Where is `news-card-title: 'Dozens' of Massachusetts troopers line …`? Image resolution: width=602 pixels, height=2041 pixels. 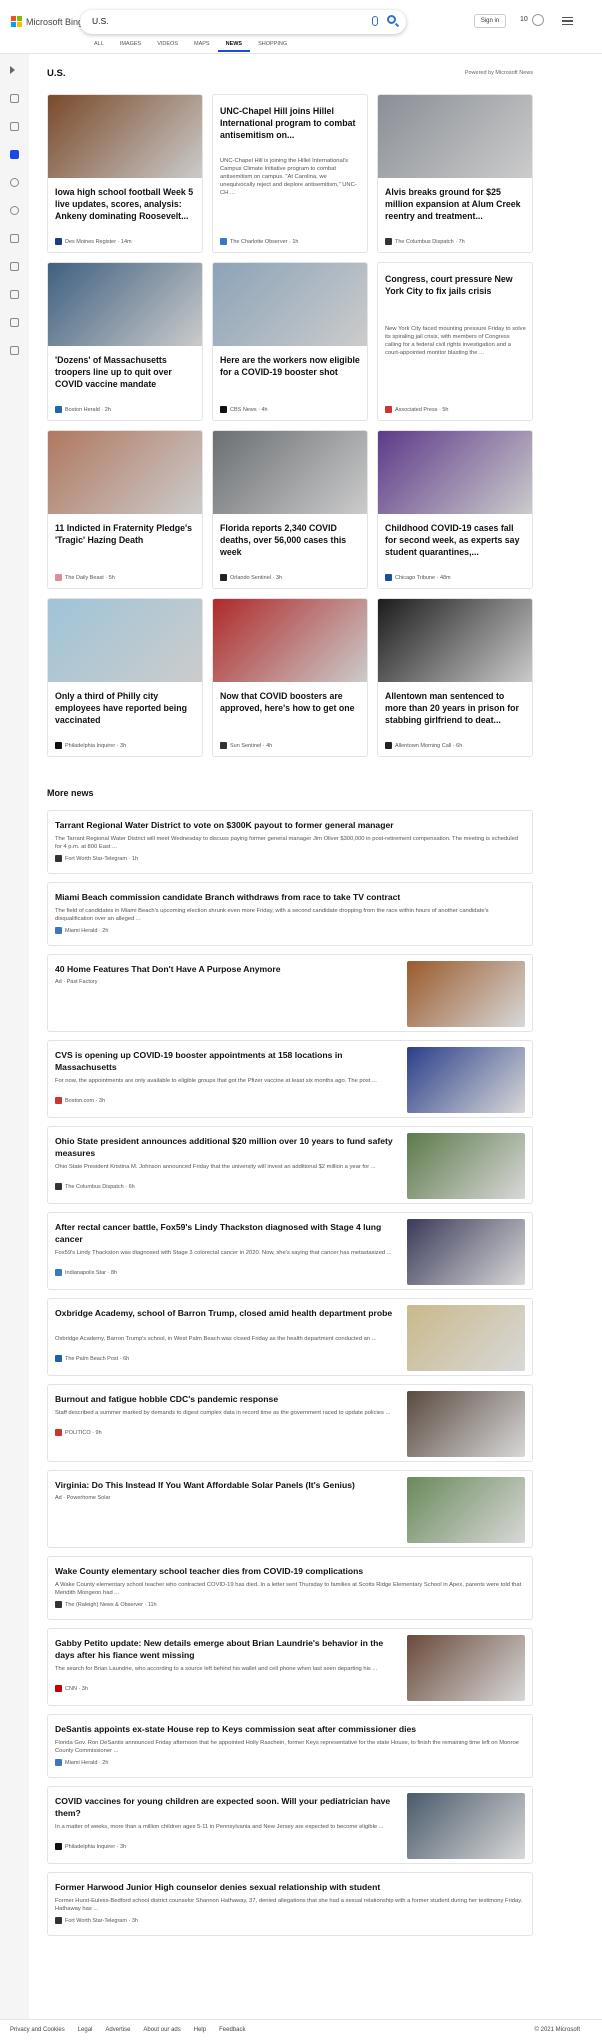
news-card-title: 'Dozens' of Massachusetts troopers line … is located at coordinates (126, 372).